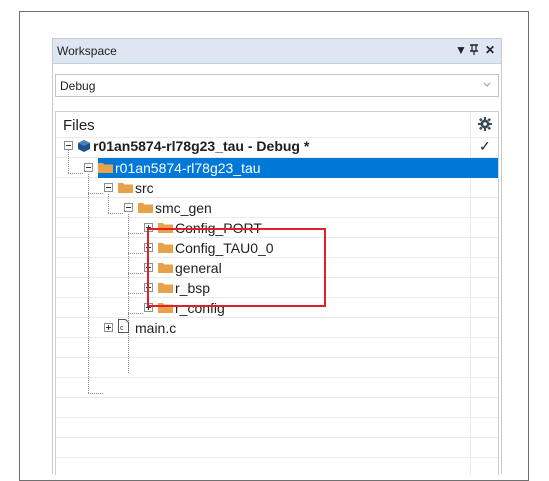  What do you see at coordinates (87, 51) in the screenshot?
I see `workspace-title: Workspace` at bounding box center [87, 51].